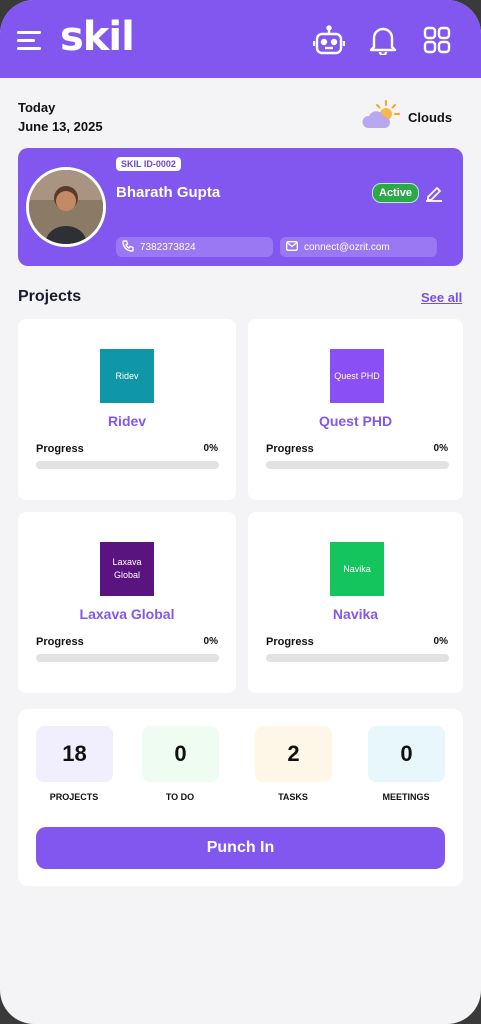 This screenshot has width=481, height=1024. Describe the element at coordinates (441, 297) in the screenshot. I see `see-all-link: See all` at that location.